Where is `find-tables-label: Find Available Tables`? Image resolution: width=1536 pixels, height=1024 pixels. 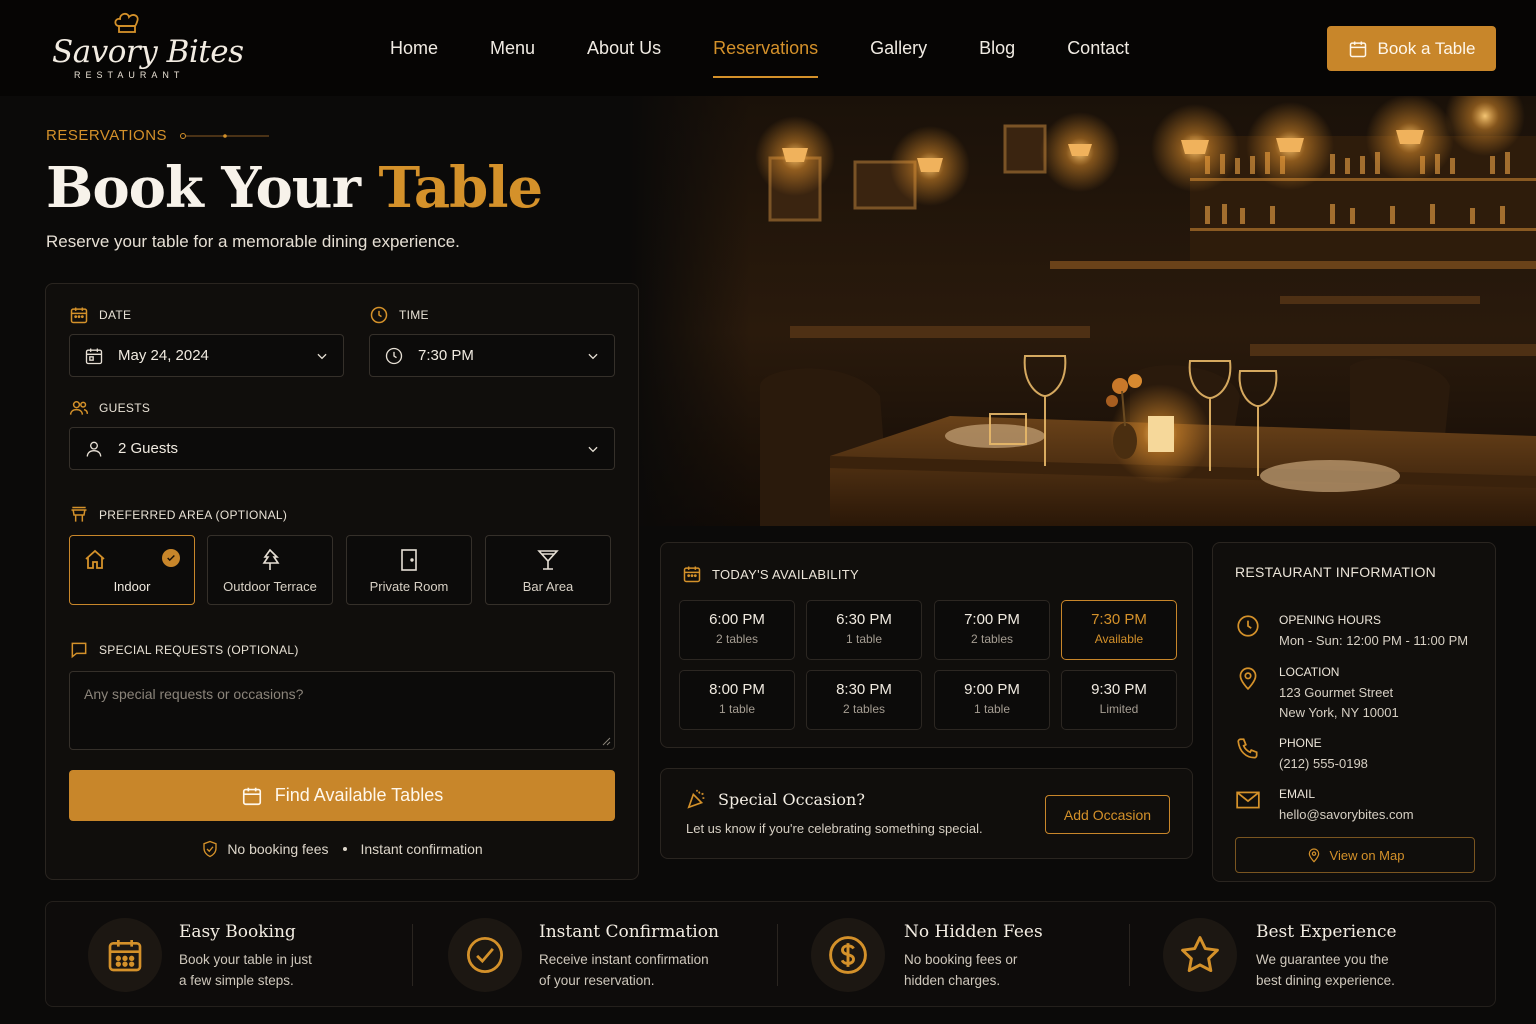 find-tables-label: Find Available Tables is located at coordinates (359, 795).